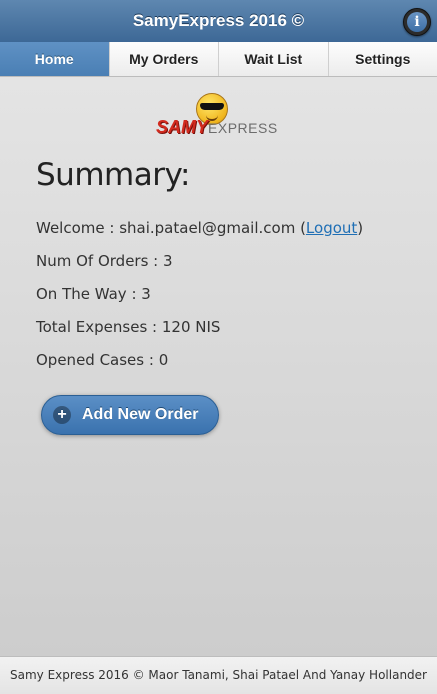 The width and height of the screenshot is (437, 694). I want to click on tab-wait-list: Wait List, so click(273, 59).